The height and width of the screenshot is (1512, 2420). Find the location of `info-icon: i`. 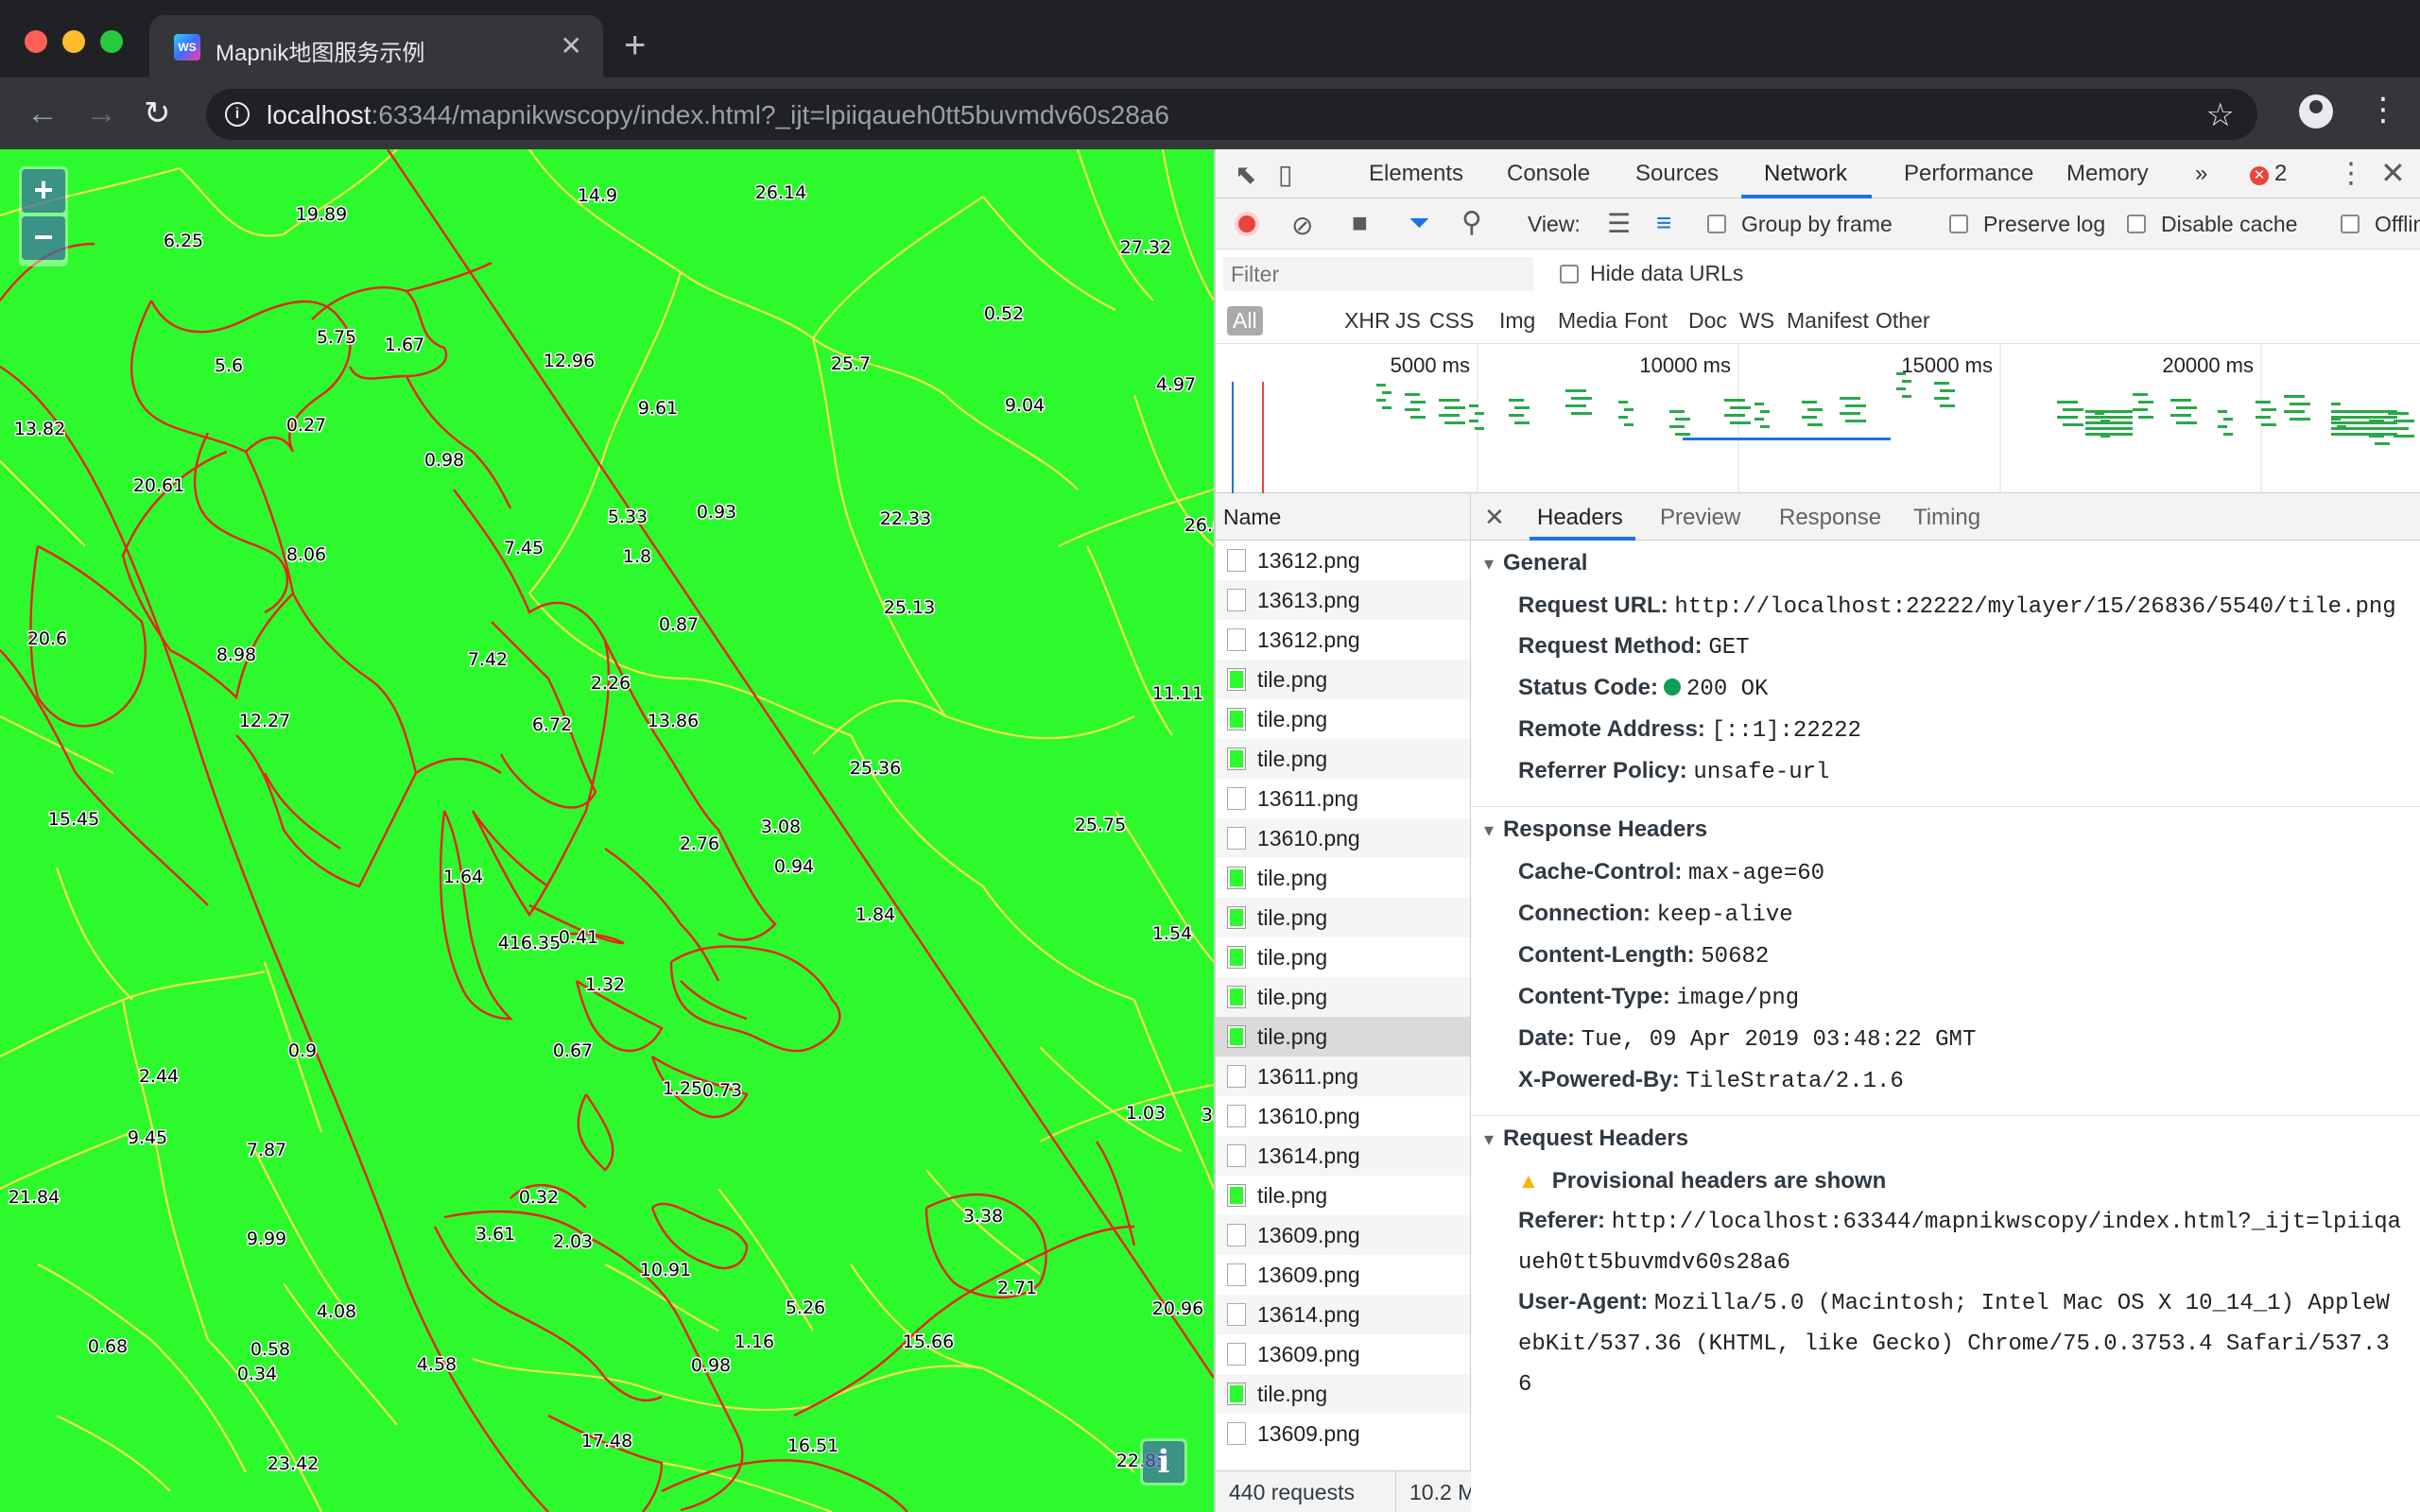

info-icon: i is located at coordinates (237, 114).